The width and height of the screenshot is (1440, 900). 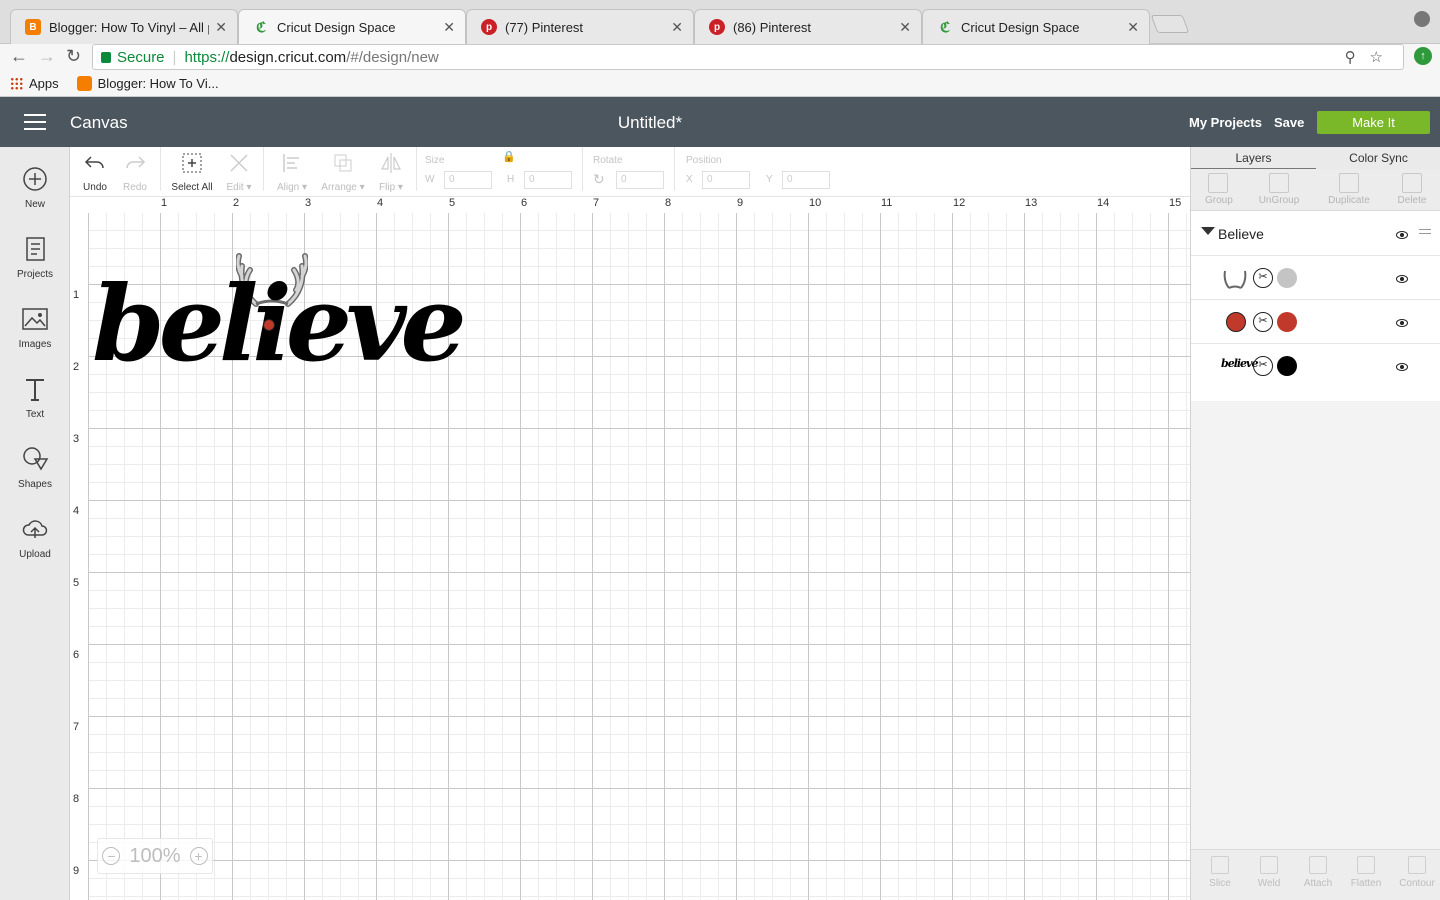 What do you see at coordinates (1373, 122) in the screenshot?
I see `make-it-button: Make It` at bounding box center [1373, 122].